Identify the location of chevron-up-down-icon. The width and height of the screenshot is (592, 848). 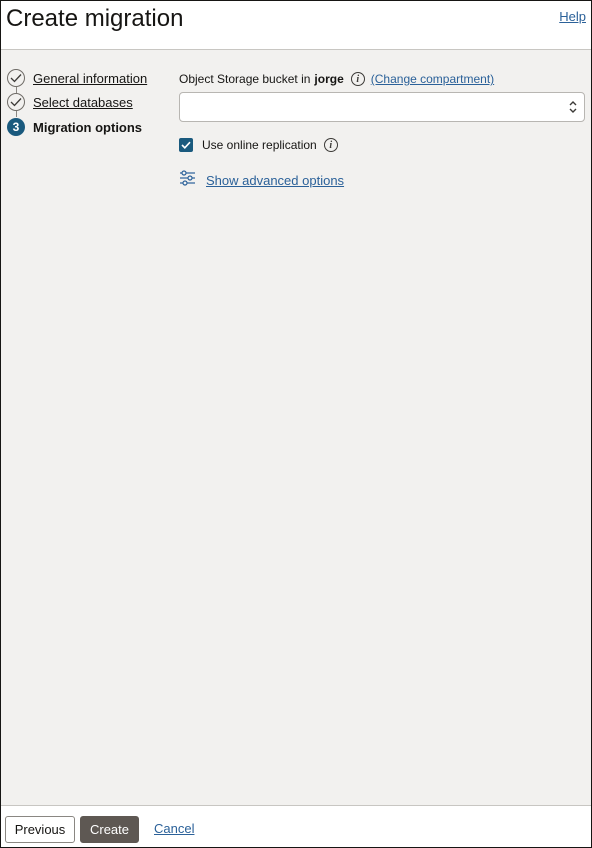
(573, 107).